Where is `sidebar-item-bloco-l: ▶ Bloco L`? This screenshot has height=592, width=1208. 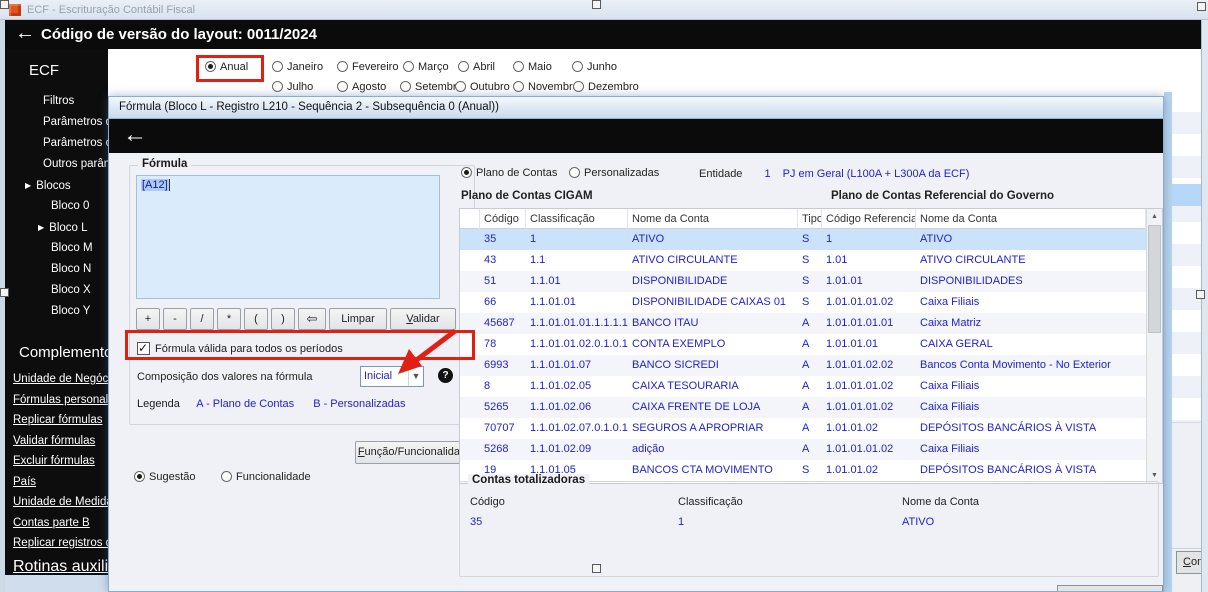 sidebar-item-bloco-l: ▶ Bloco L is located at coordinates (56, 227).